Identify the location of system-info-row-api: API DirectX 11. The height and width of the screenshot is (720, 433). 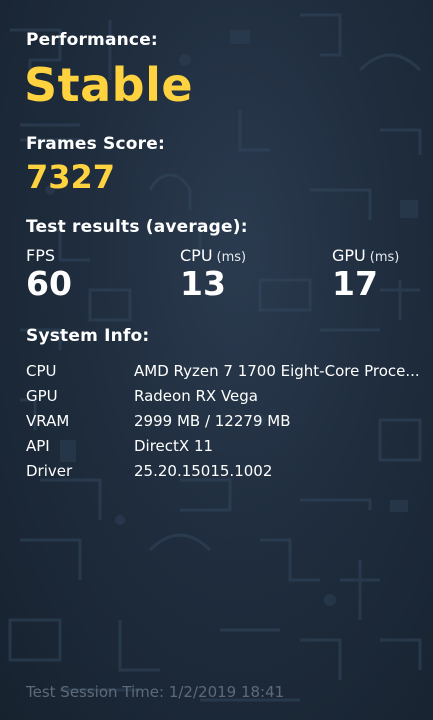
(229, 445).